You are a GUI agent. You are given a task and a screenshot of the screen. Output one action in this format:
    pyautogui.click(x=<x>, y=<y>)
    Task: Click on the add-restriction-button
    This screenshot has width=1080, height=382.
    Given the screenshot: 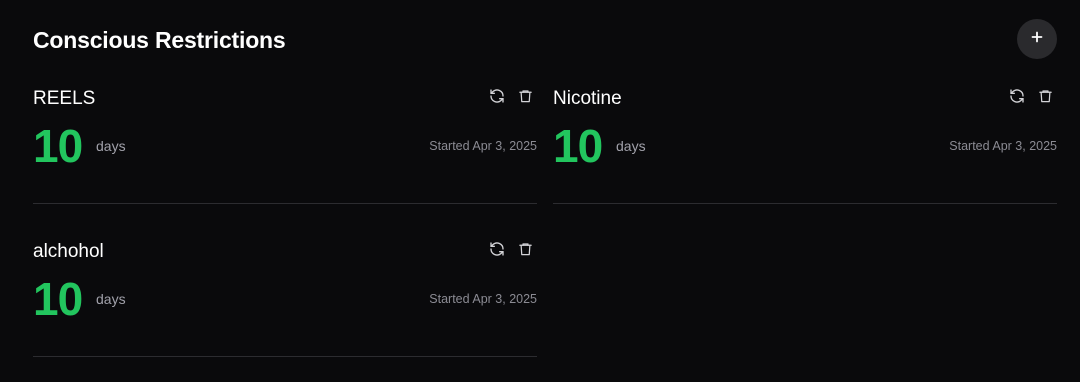 What is the action you would take?
    pyautogui.click(x=1037, y=39)
    